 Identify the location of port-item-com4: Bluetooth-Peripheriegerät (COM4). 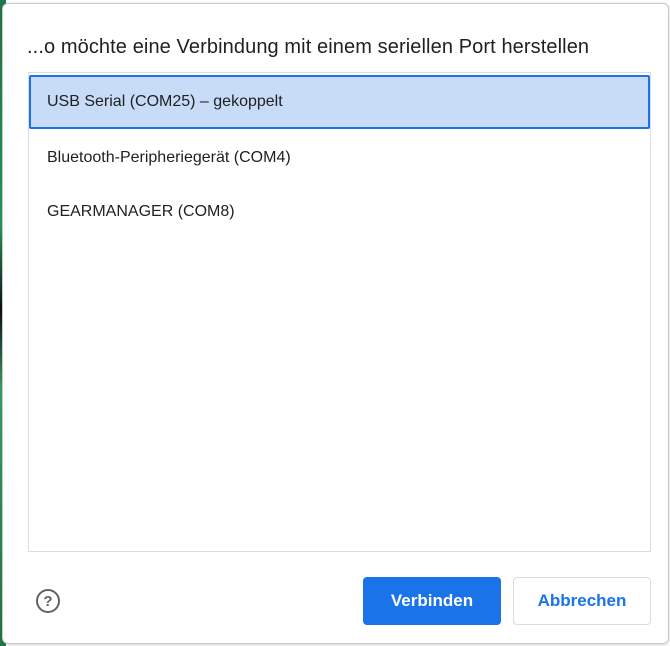
(339, 158).